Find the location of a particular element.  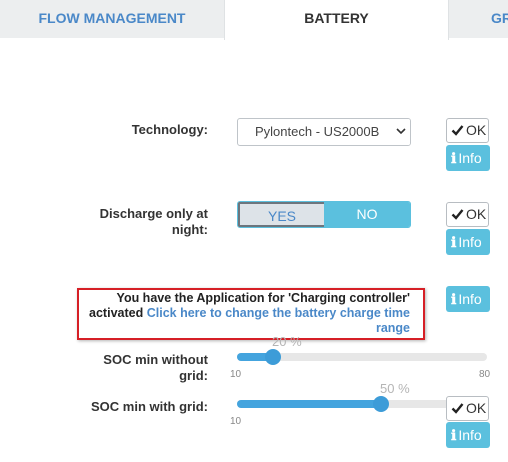

technology-selected-value: Pylontech - US2000B is located at coordinates (317, 131).